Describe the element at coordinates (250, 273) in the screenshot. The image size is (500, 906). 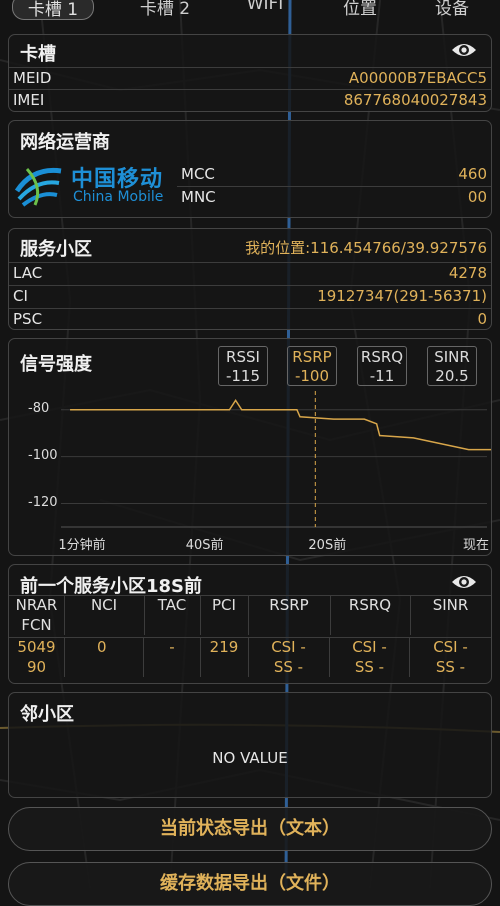
I see `lac-row: LAC 4278` at that location.